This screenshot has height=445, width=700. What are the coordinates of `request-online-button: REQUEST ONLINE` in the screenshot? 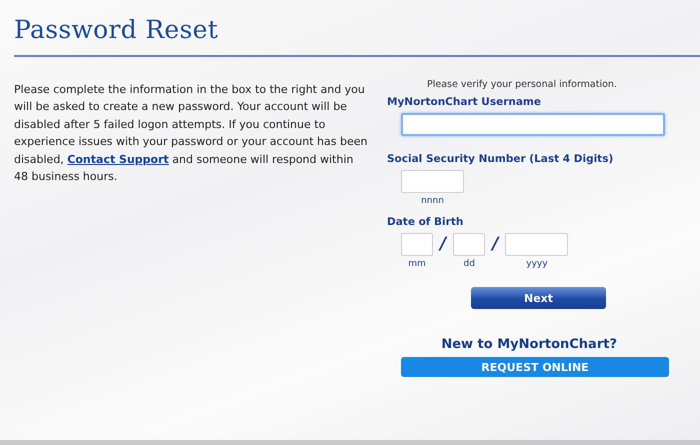 It's located at (535, 367).